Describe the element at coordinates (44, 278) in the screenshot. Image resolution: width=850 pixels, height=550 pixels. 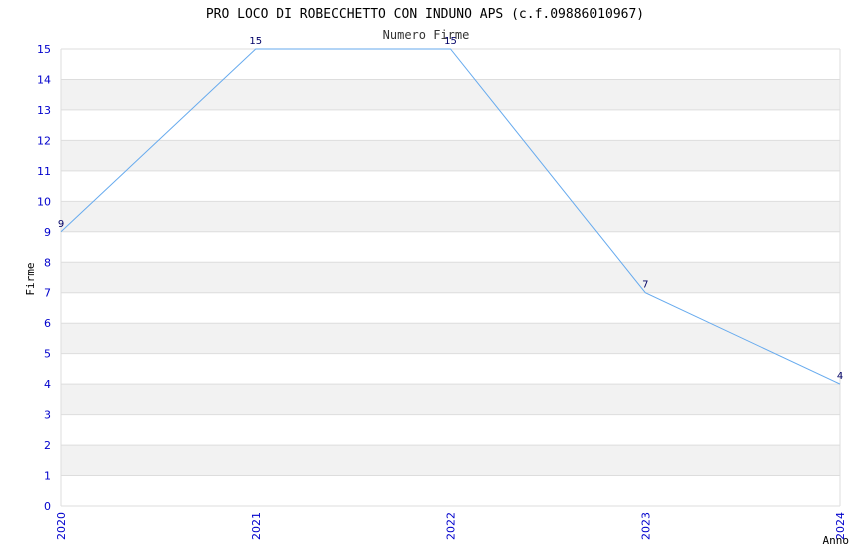
I see `y-ticks: 0123456789101112131415` at that location.